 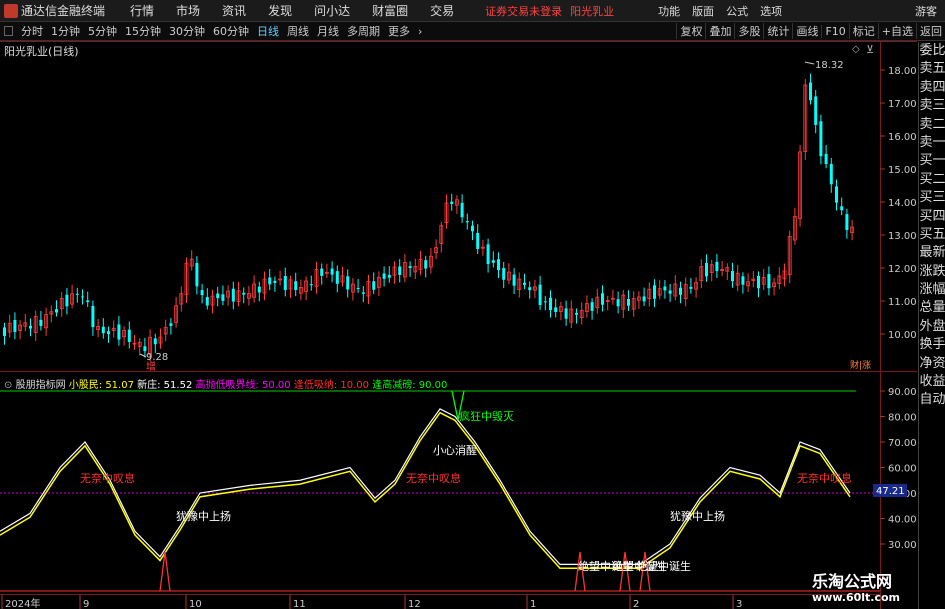 What do you see at coordinates (932, 125) in the screenshot?
I see `side-sell2: 卖二` at bounding box center [932, 125].